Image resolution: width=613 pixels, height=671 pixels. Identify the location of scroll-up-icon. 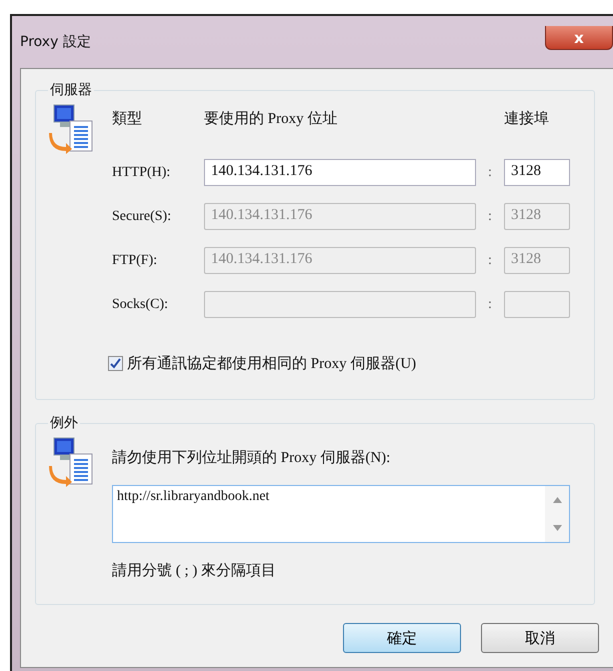
(557, 500).